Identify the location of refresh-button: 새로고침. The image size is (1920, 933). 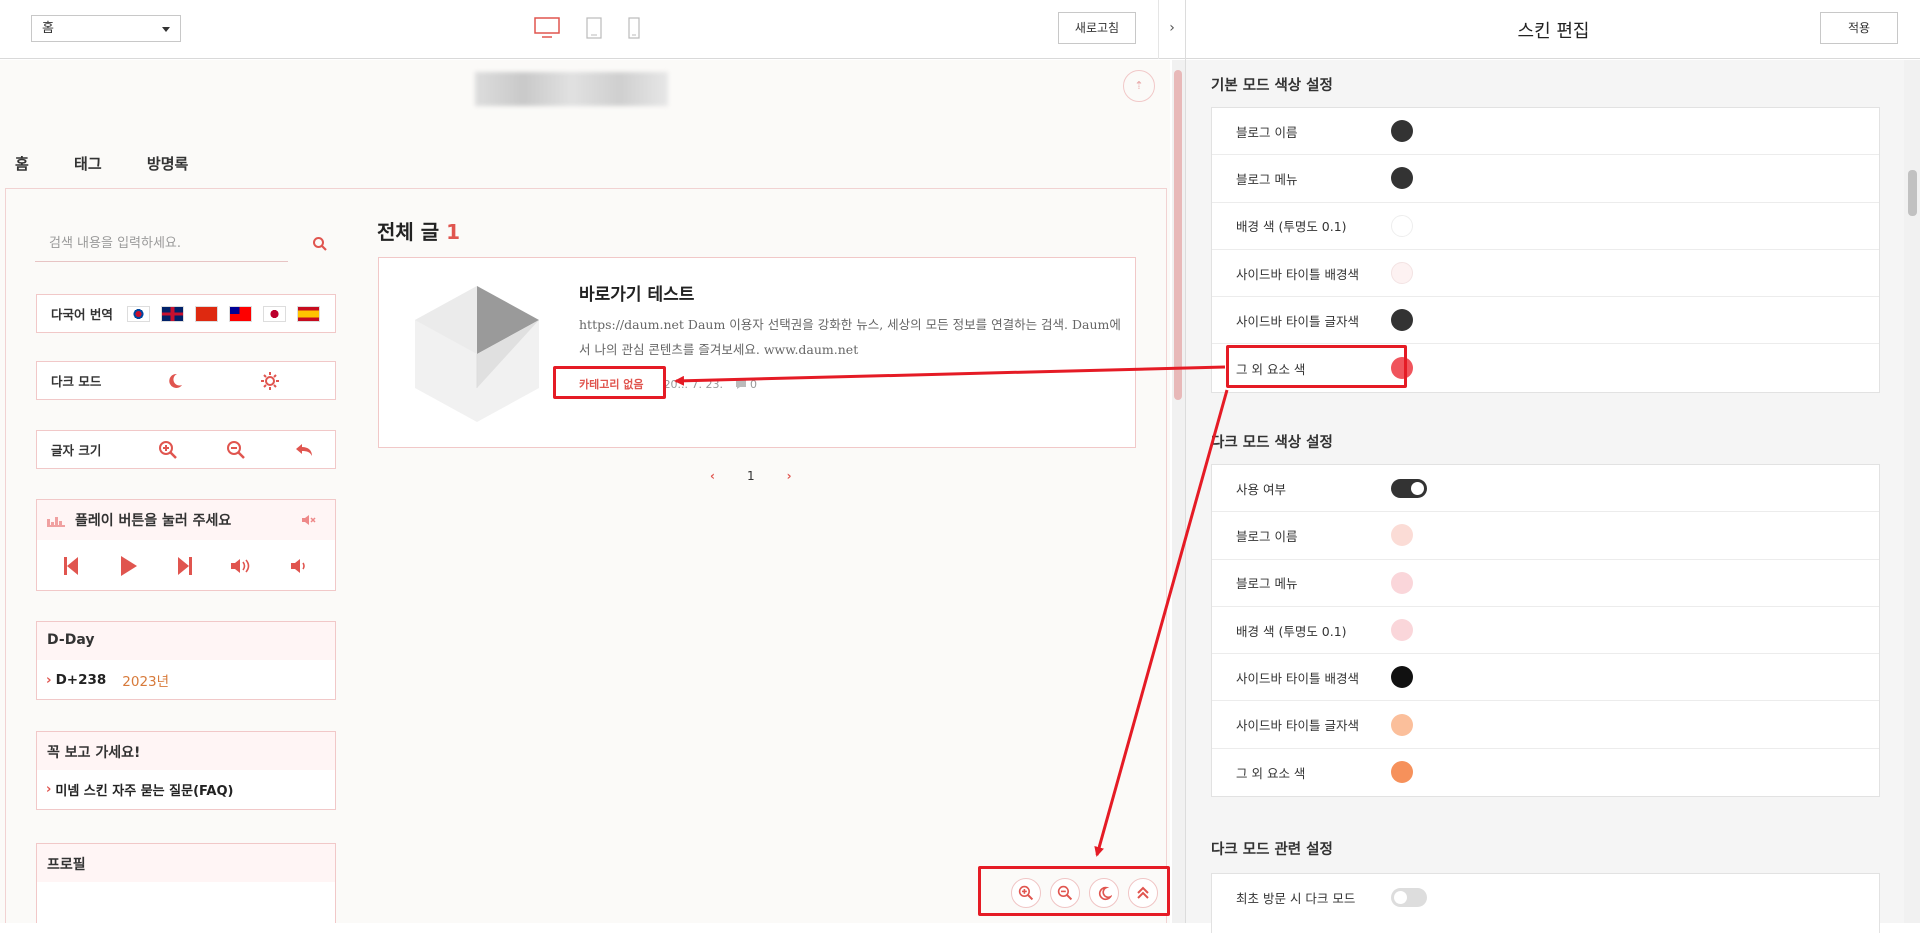
(1097, 28).